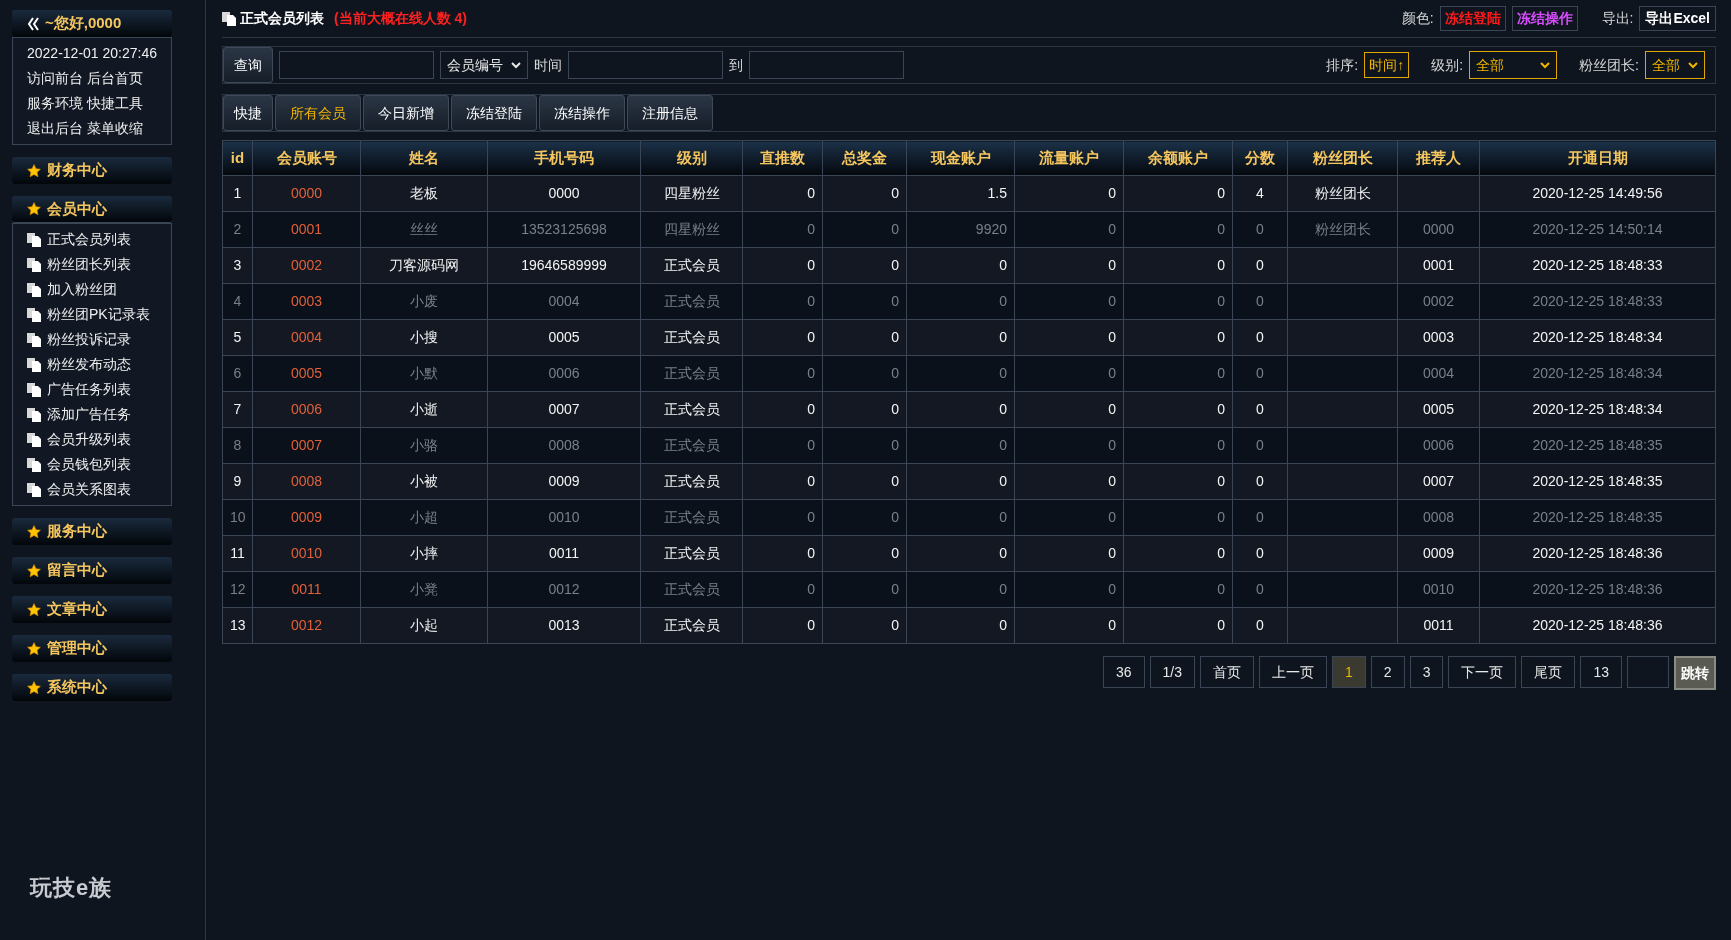 The height and width of the screenshot is (940, 1731). What do you see at coordinates (99, 439) in the screenshot?
I see `submenu-item: 会员升级列表` at bounding box center [99, 439].